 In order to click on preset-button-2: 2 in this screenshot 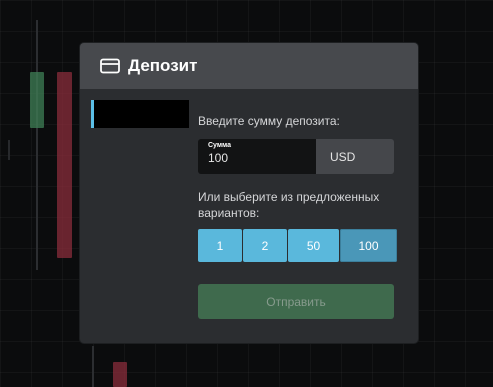, I will do `click(265, 245)`.